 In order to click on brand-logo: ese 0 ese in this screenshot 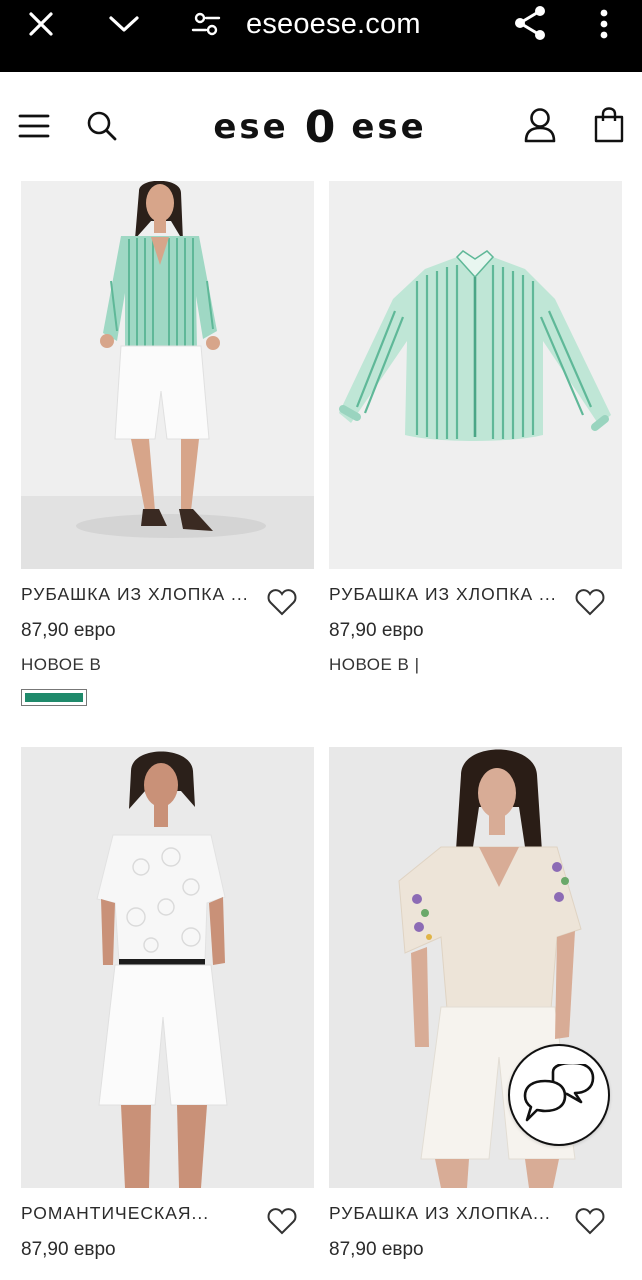, I will do `click(320, 127)`.